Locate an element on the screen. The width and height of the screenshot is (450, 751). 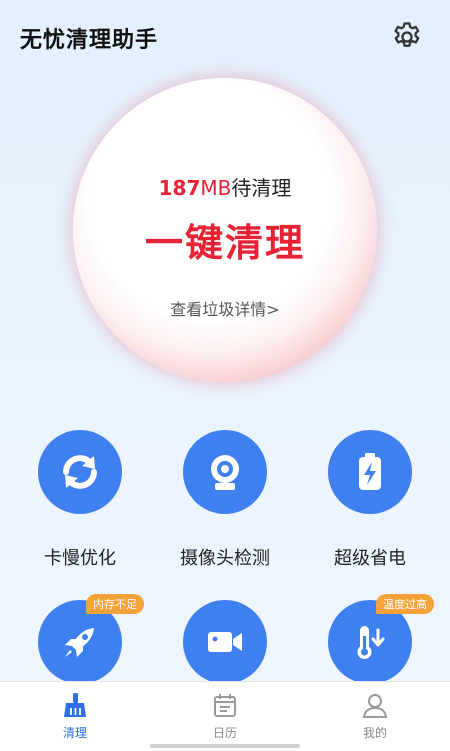
junk-suffix: 待清理 is located at coordinates (261, 188).